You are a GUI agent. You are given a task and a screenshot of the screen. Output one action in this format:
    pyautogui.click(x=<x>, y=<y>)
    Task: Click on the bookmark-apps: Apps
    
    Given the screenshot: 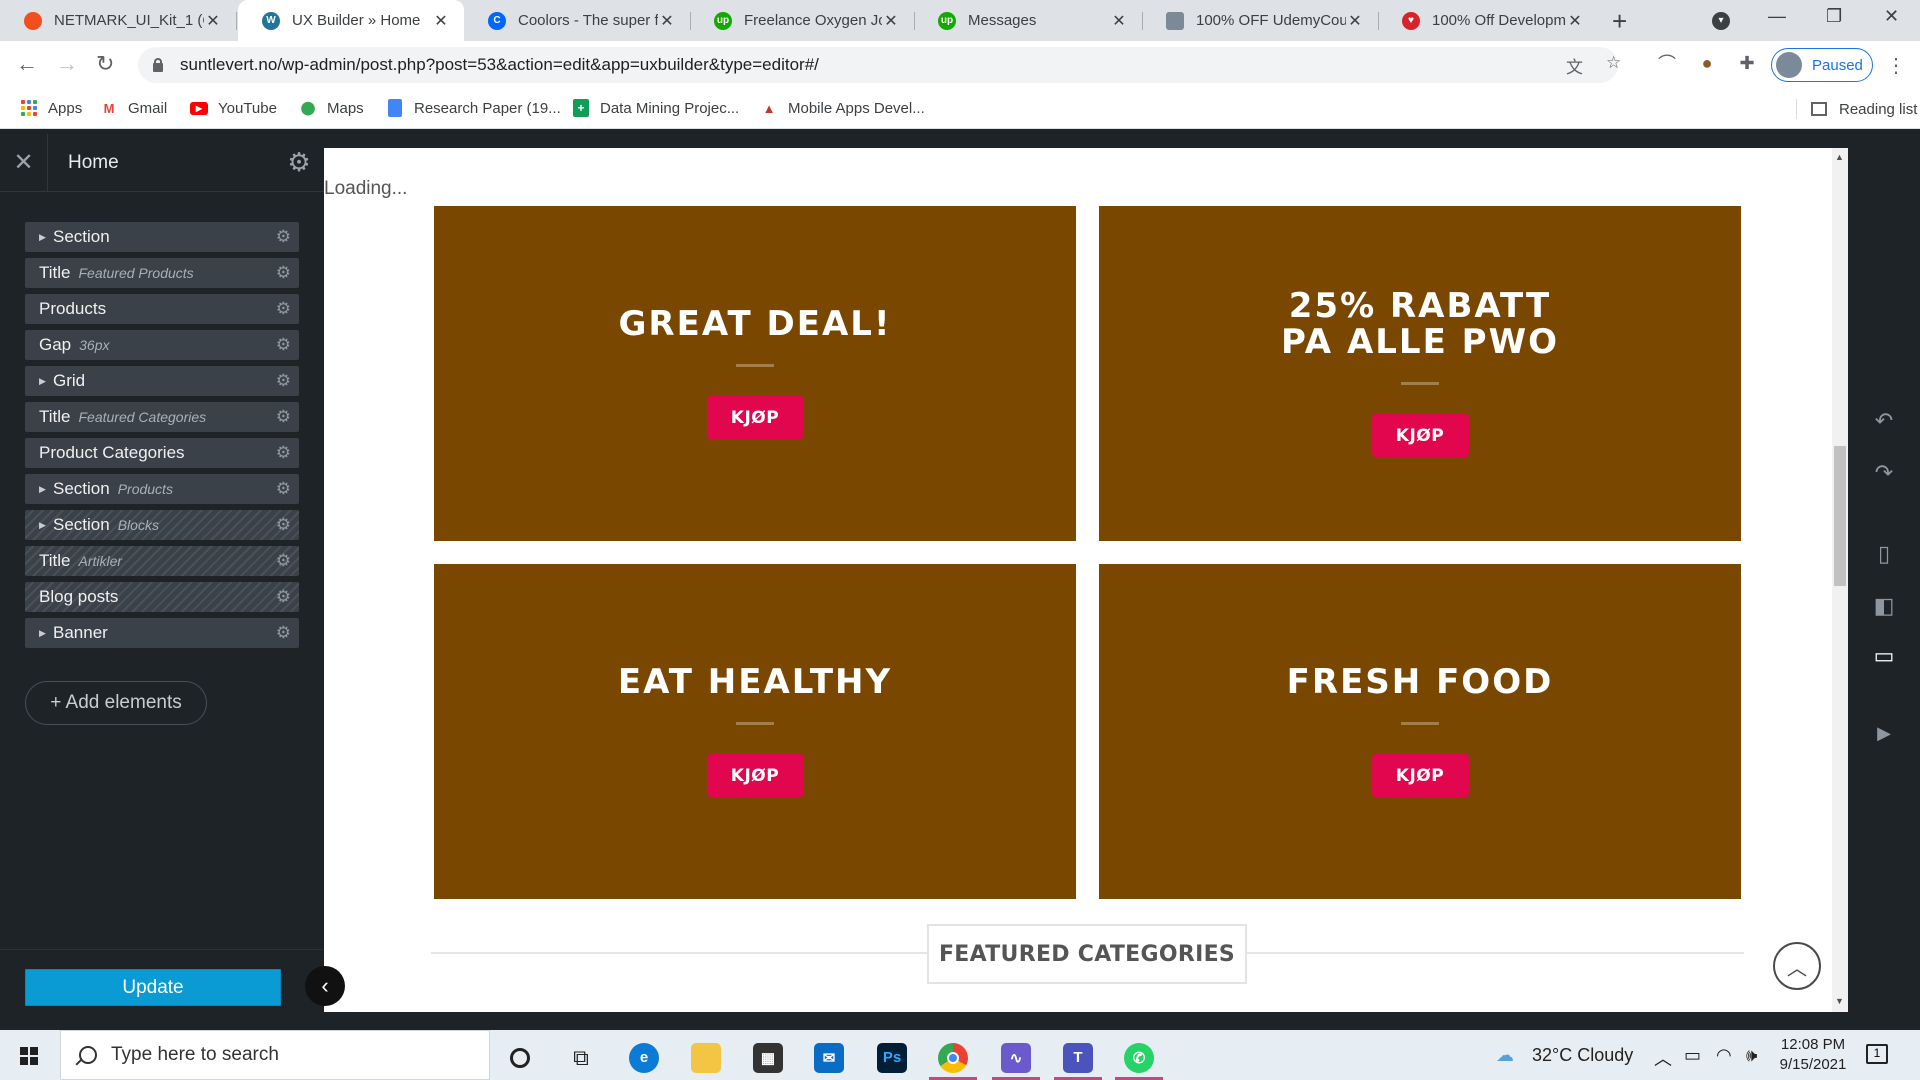 What is the action you would take?
    pyautogui.click(x=51, y=108)
    